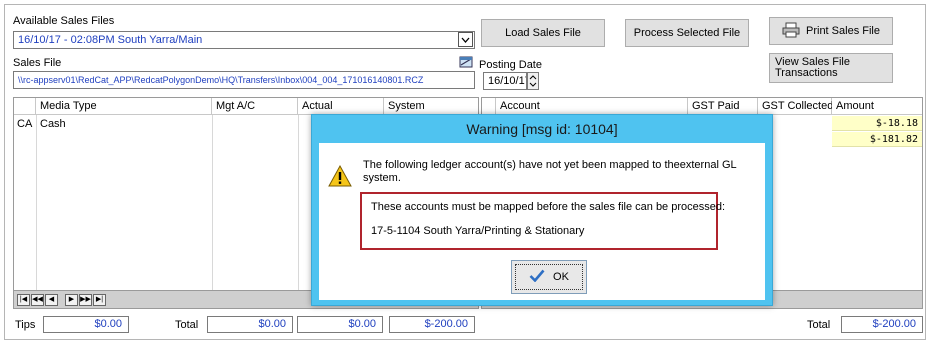 Image resolution: width=930 pixels, height=344 pixels. What do you see at coordinates (86, 324) in the screenshot?
I see `tips-total-field: $0.00` at bounding box center [86, 324].